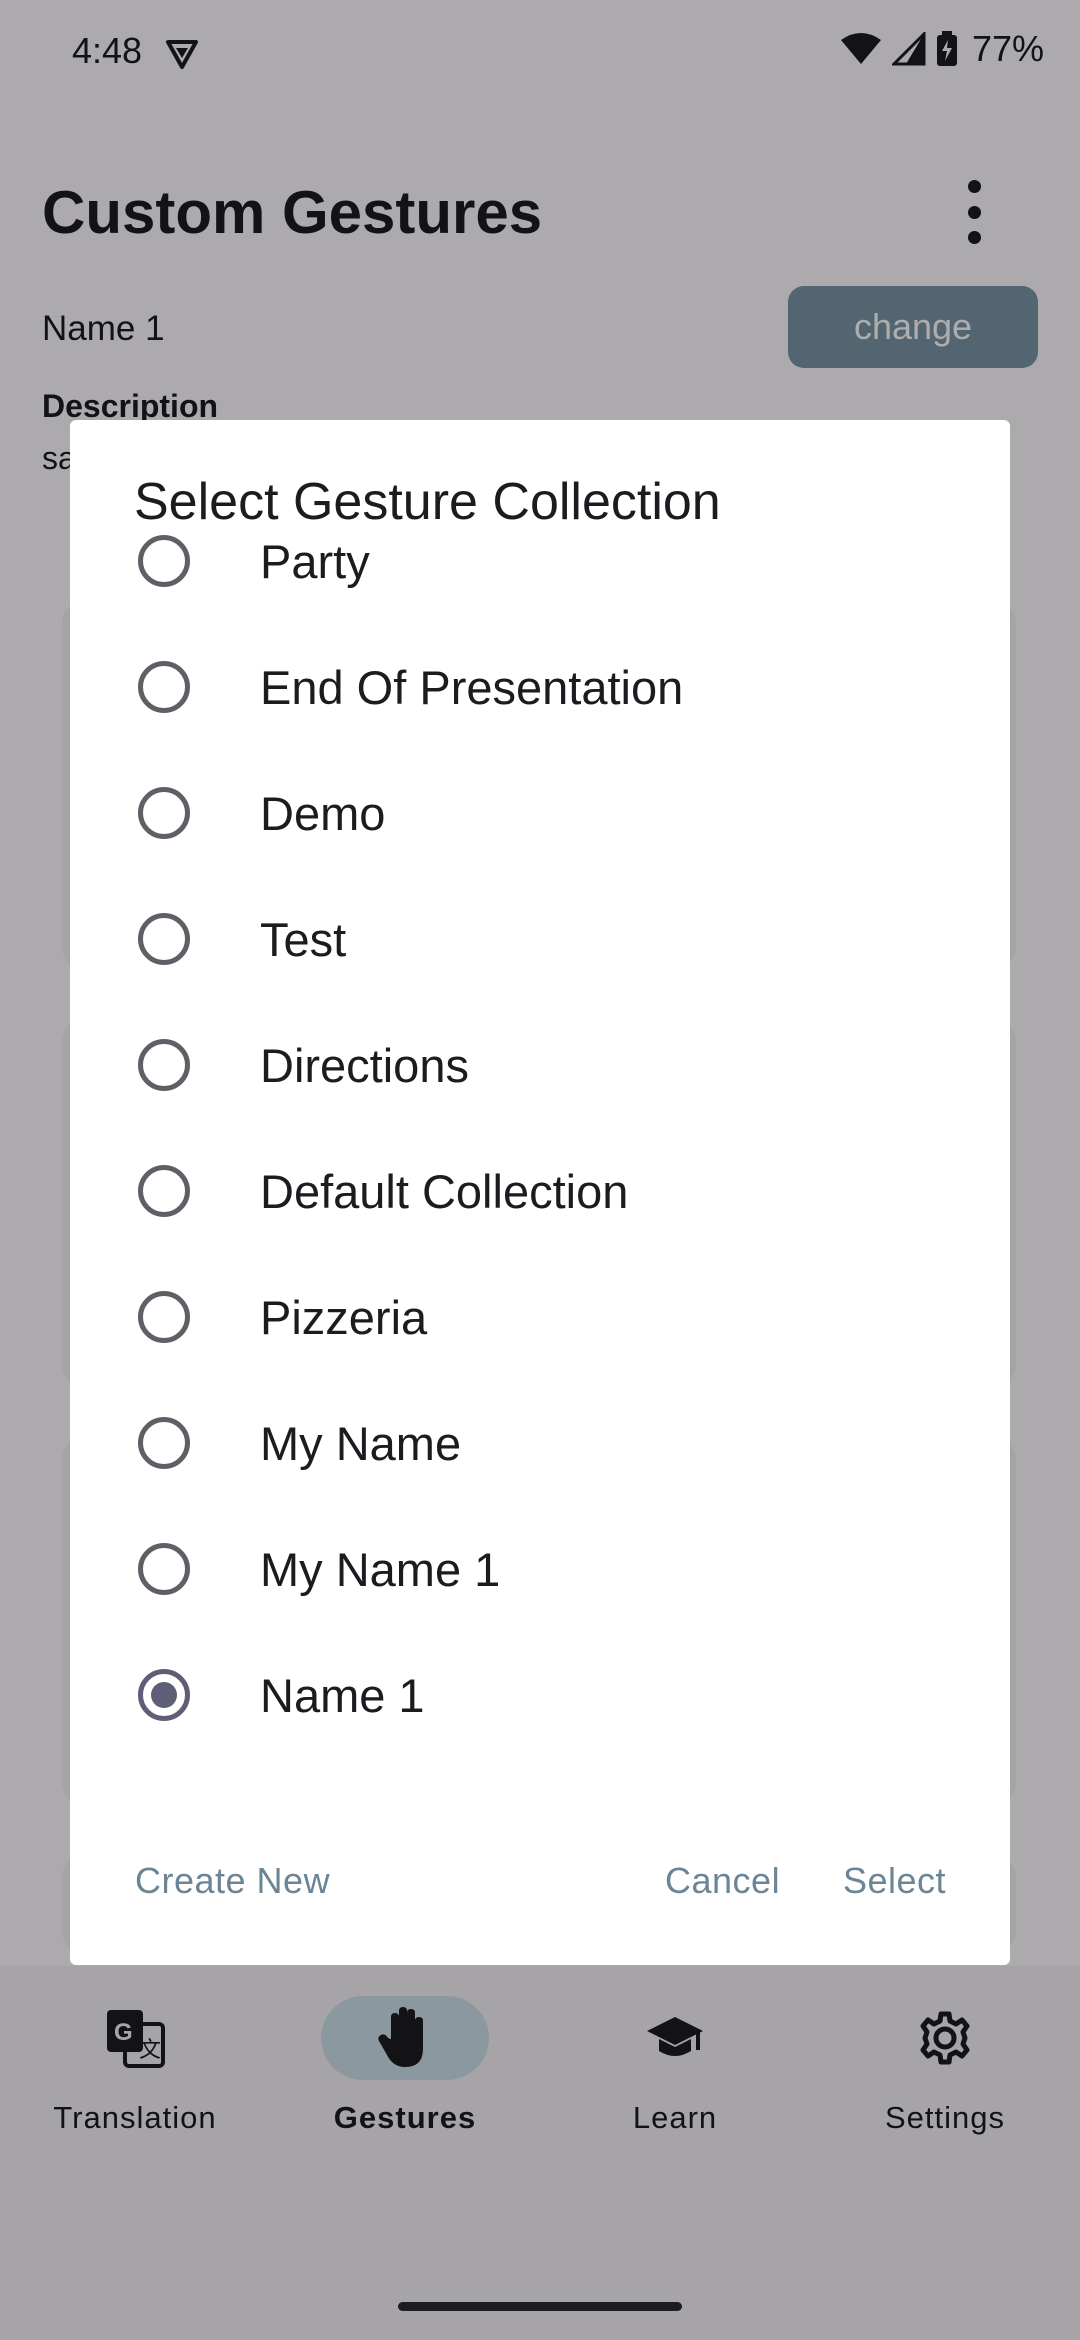 The height and width of the screenshot is (2340, 1080). I want to click on collection-option-default-collection: Default Collection, so click(540, 1191).